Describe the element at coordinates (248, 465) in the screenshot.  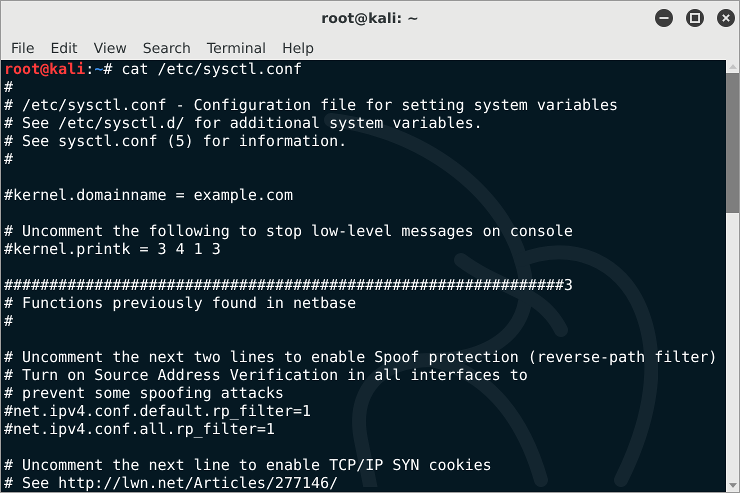
I see `terminal-line: # Uncomment the next line to enable TCP/IP SYN cookies` at that location.